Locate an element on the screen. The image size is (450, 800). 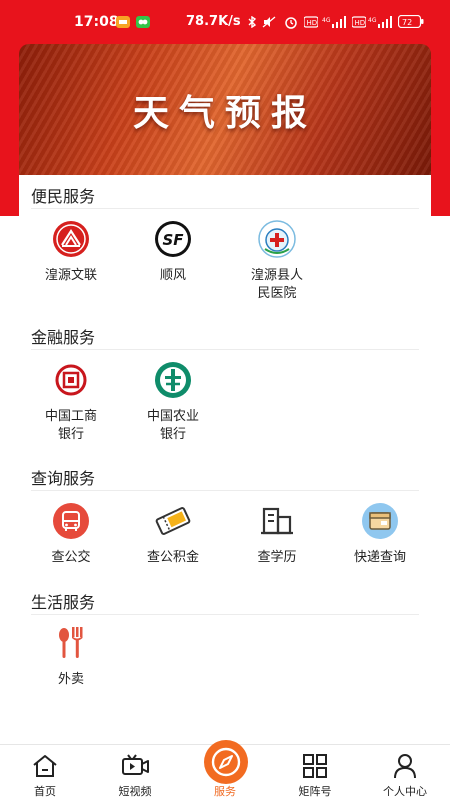
service-item-education: 查学历 is located at coordinates (277, 534).